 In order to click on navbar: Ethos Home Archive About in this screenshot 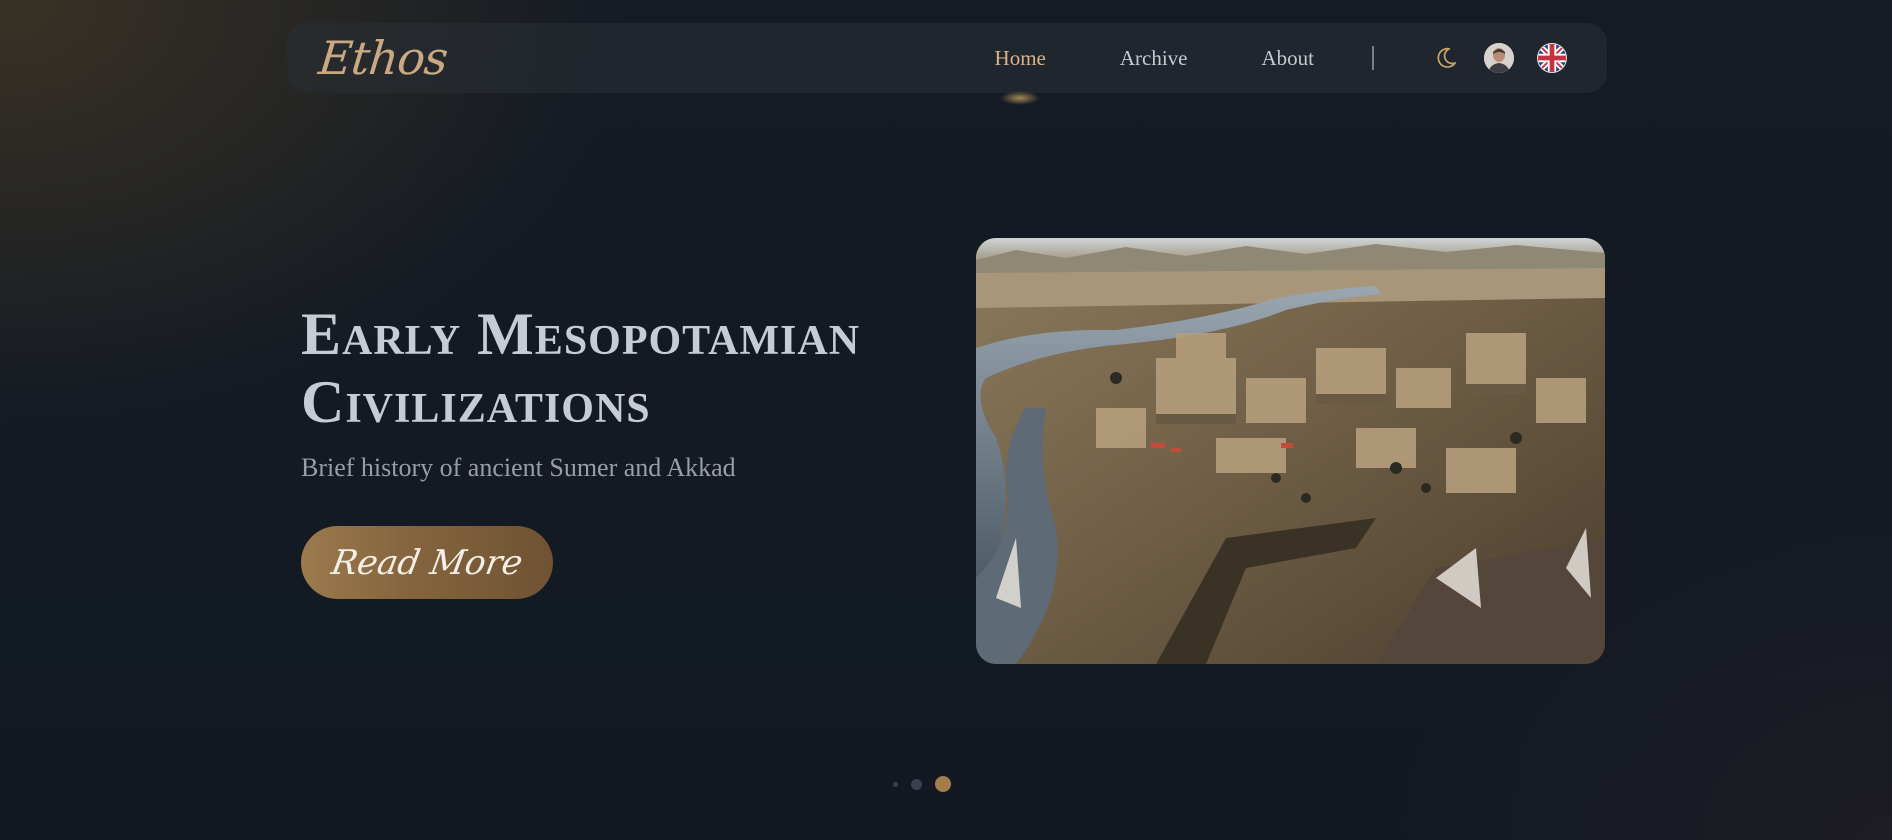, I will do `click(947, 64)`.